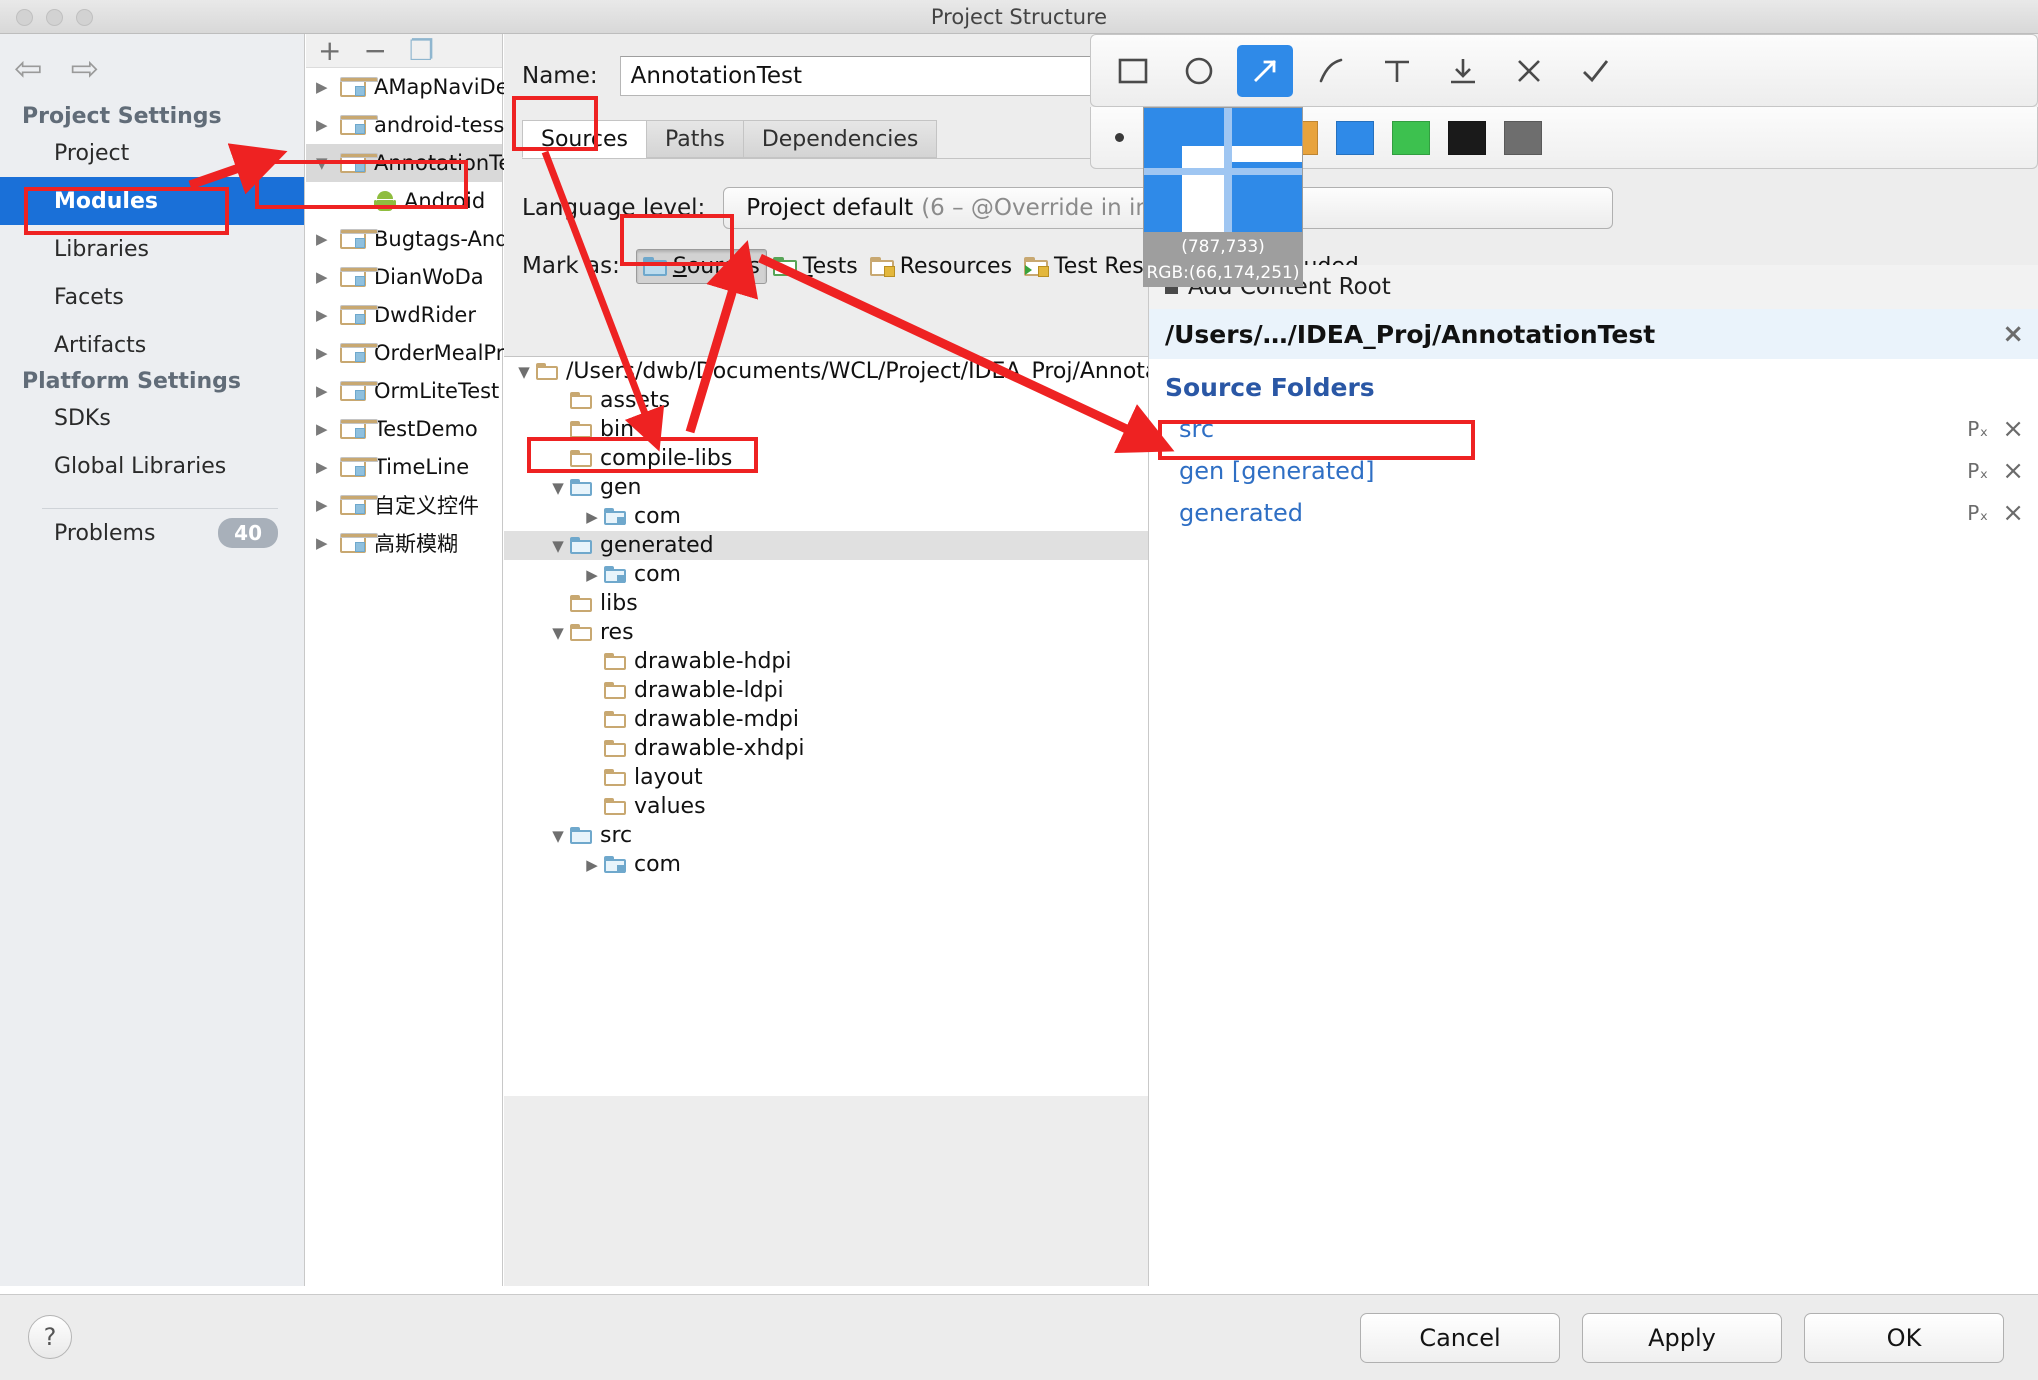 This screenshot has height=1380, width=2038. I want to click on module-tree-row: ▶ AMapNaviDemo_V1.3., so click(456, 87).